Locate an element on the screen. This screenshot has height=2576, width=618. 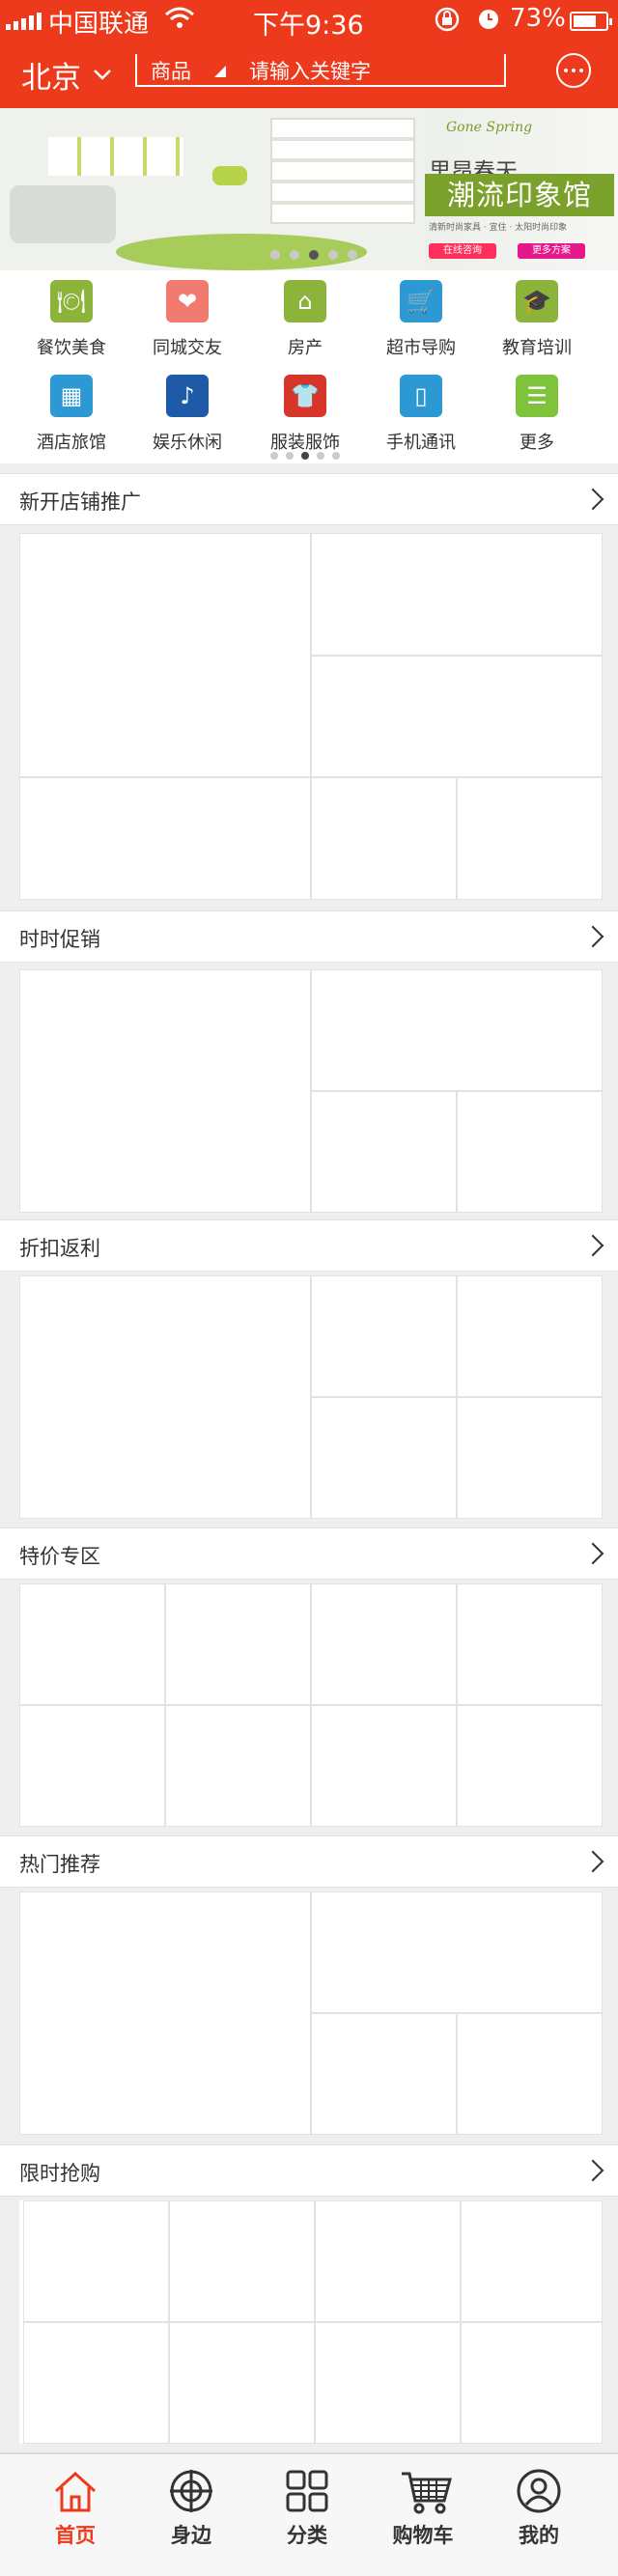
search-input: 请输入关键字 is located at coordinates (310, 71).